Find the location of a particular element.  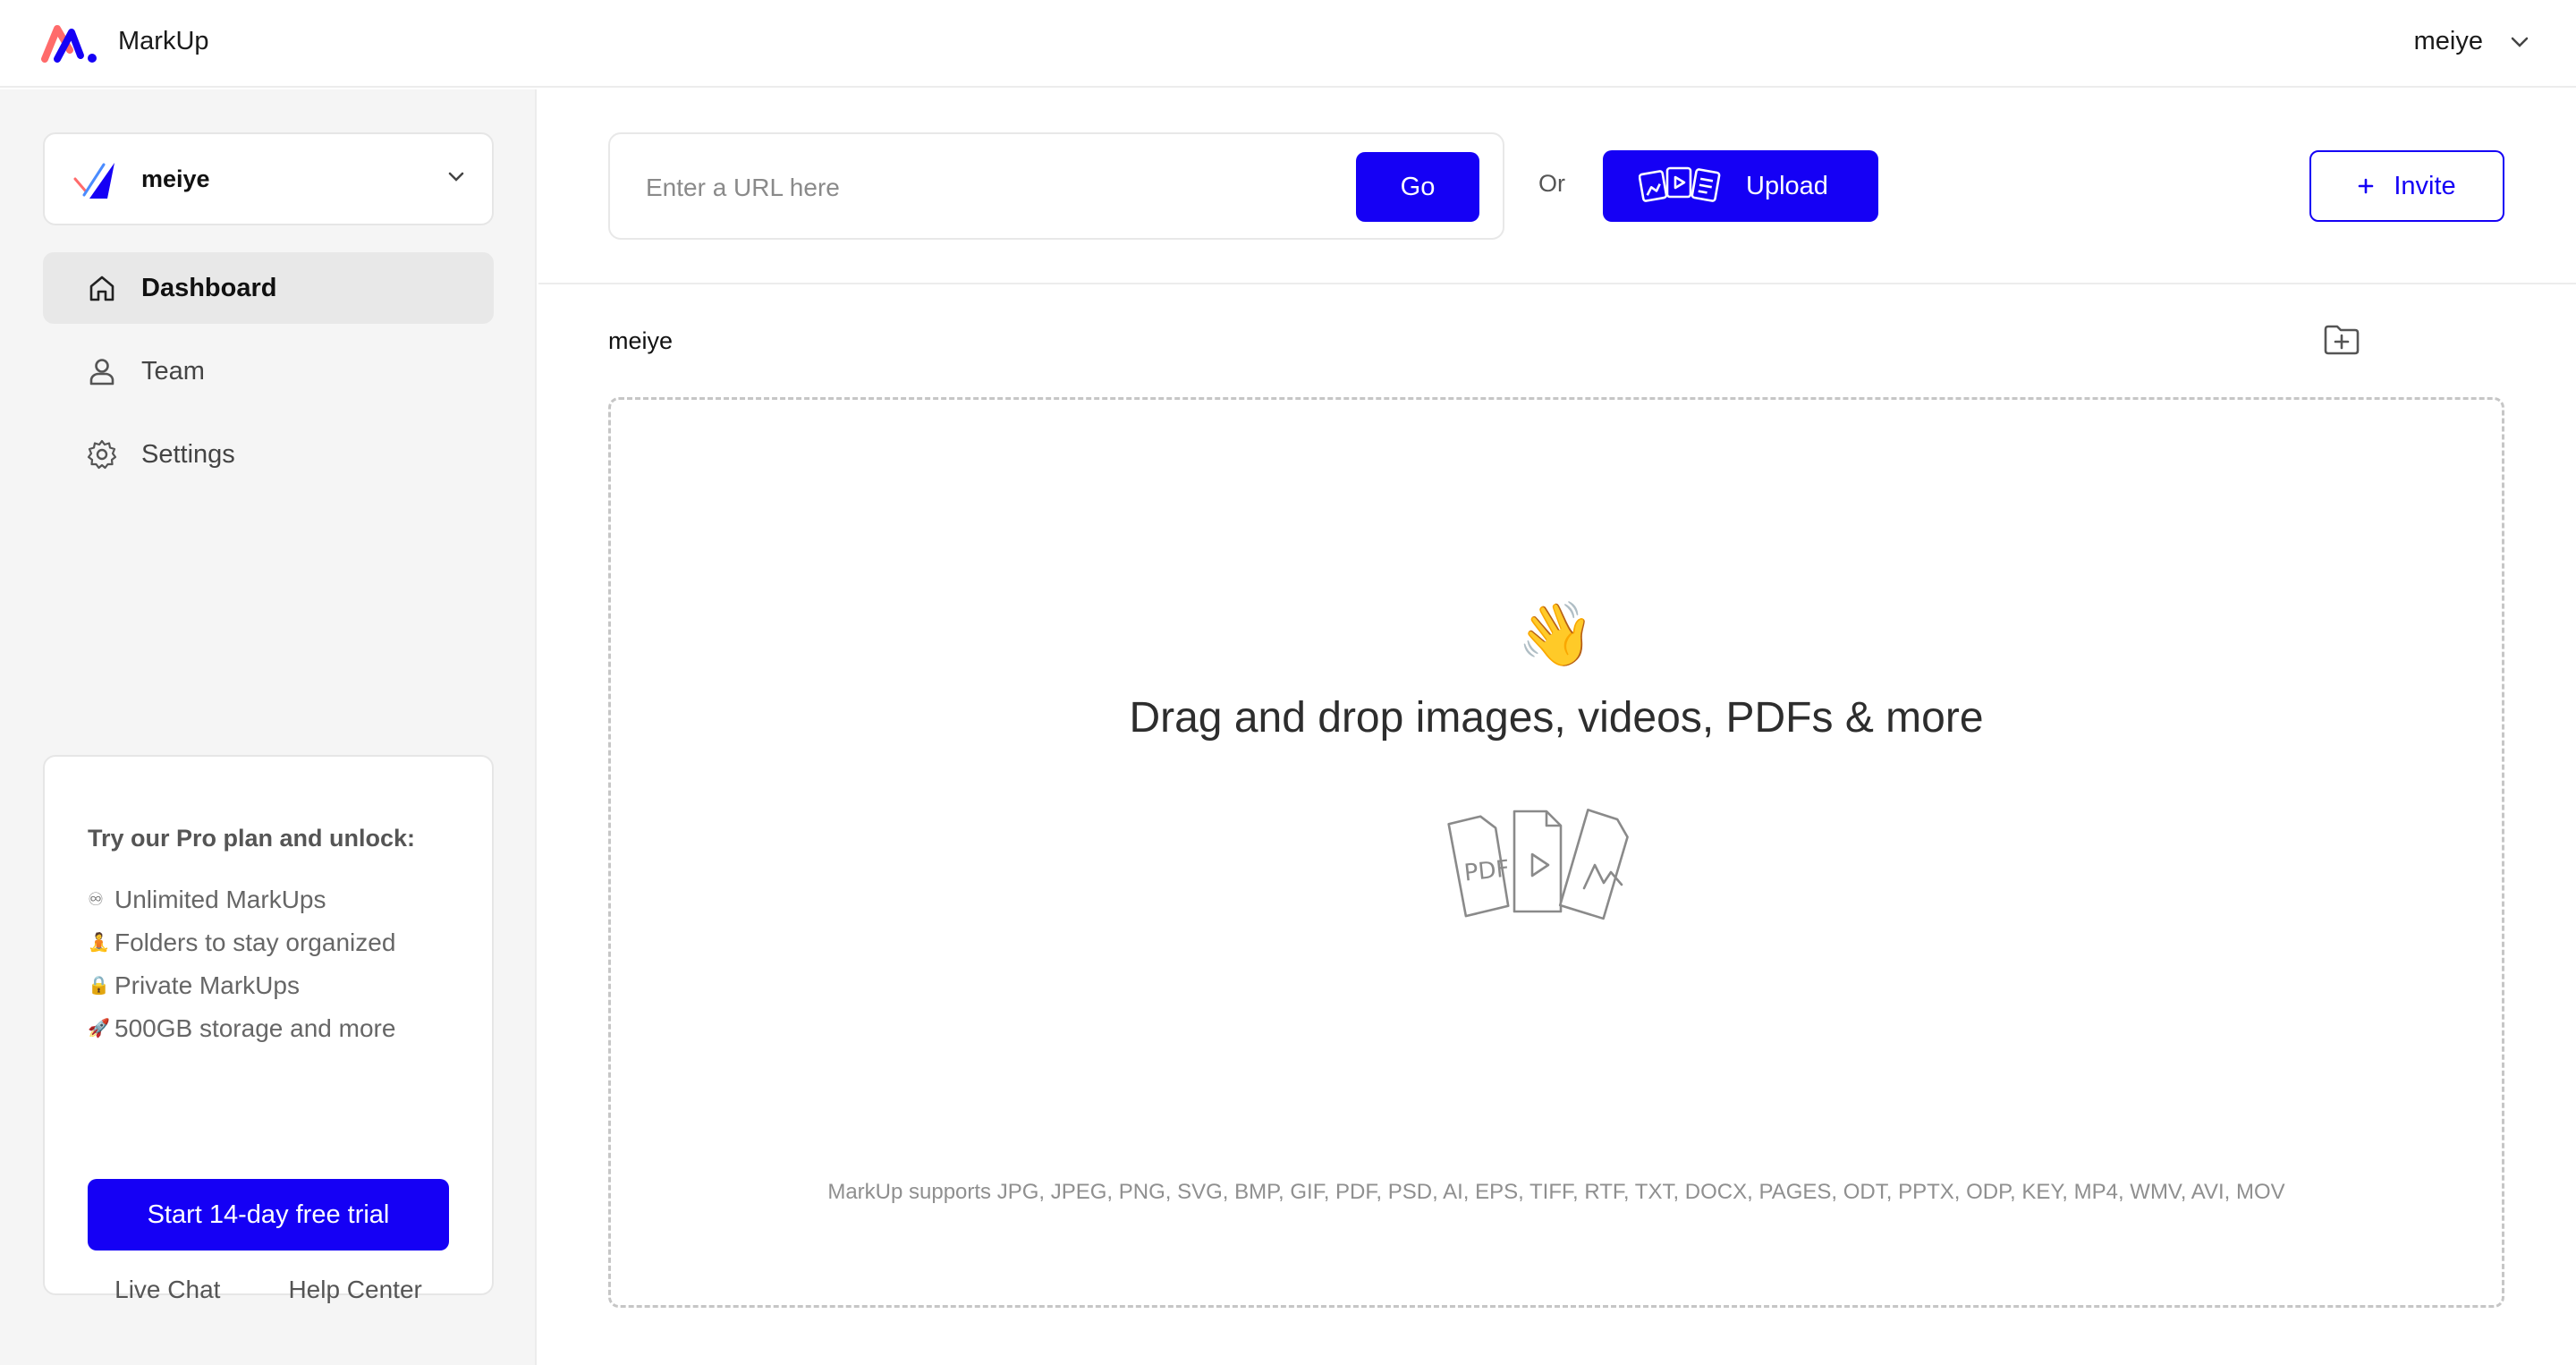

url-bar: Go is located at coordinates (1056, 186).